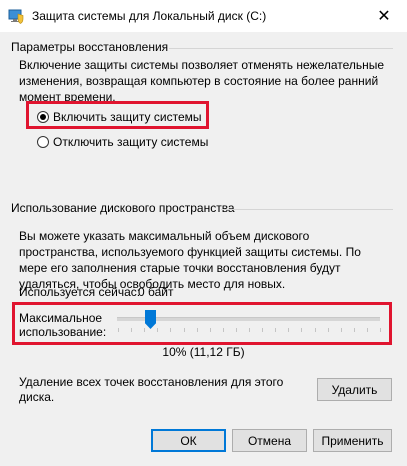 The image size is (407, 466). What do you see at coordinates (16, 16) in the screenshot?
I see `computer-shield-icon` at bounding box center [16, 16].